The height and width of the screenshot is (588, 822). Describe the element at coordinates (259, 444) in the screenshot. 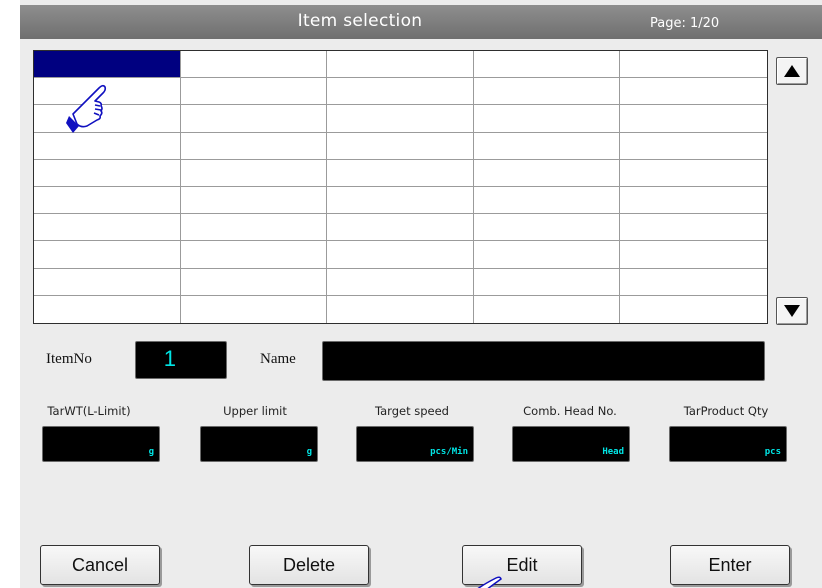

I see `upper-limit-field: g` at that location.